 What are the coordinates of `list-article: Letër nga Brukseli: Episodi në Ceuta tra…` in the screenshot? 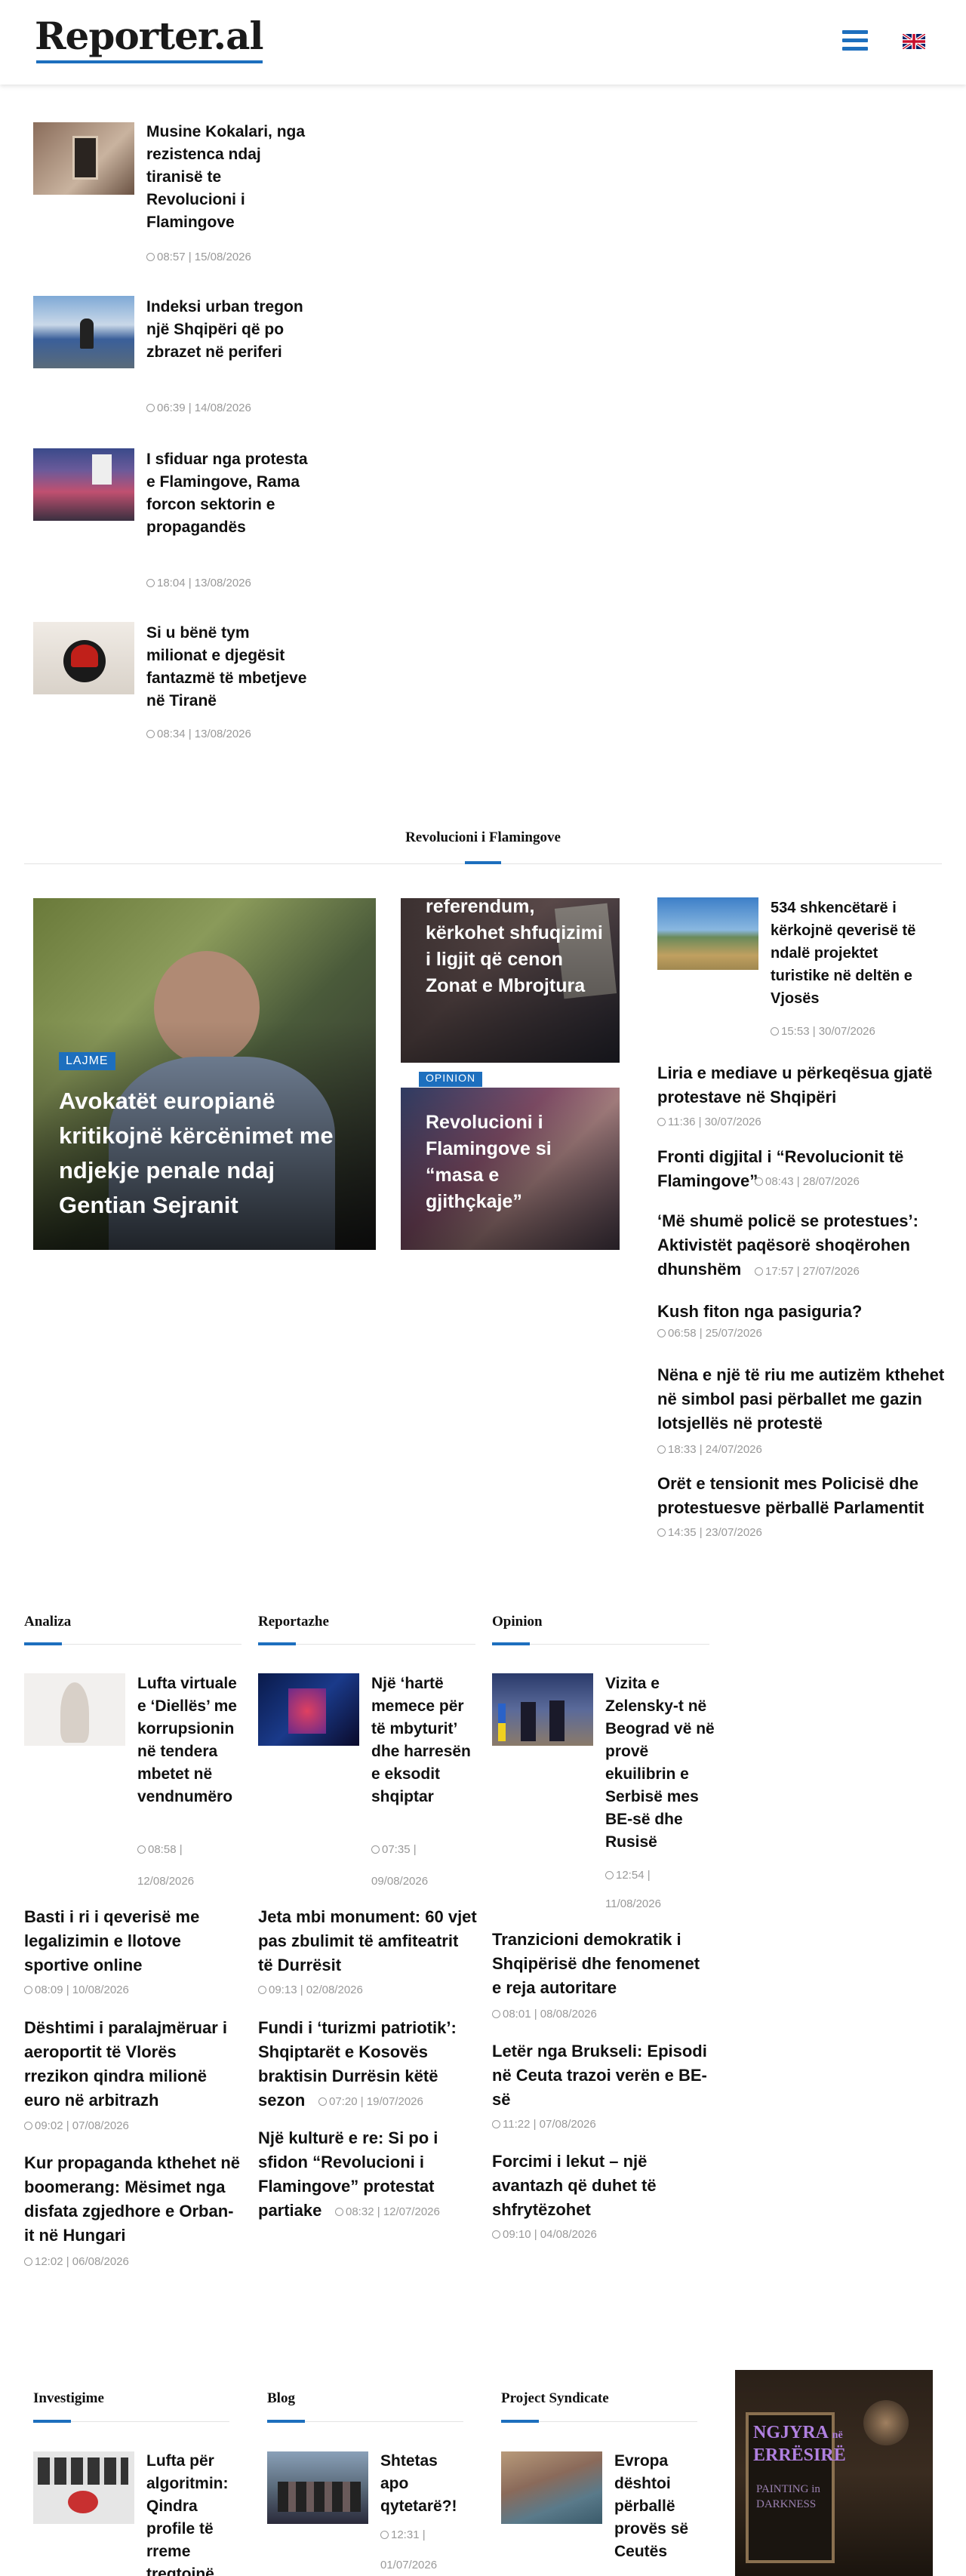 It's located at (601, 2075).